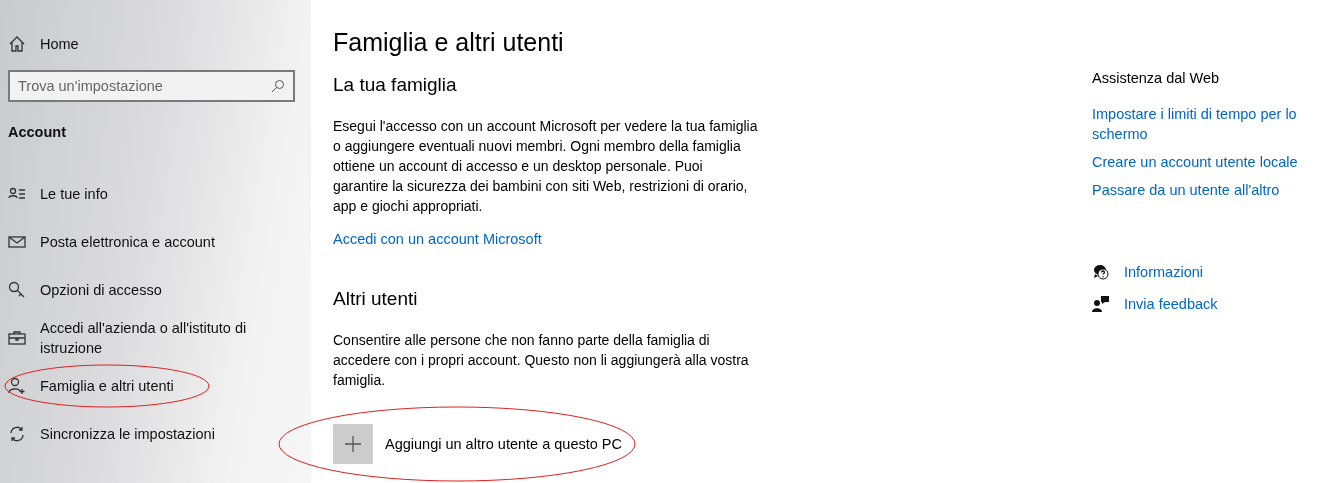 The height and width of the screenshot is (483, 1322). Describe the element at coordinates (1156, 78) in the screenshot. I see `help-heading: Assistenza dal Web` at that location.